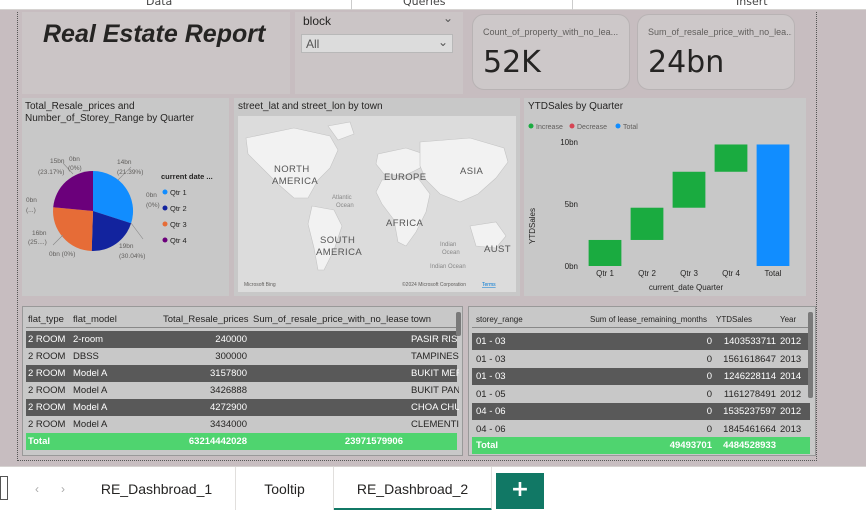 The width and height of the screenshot is (866, 510). What do you see at coordinates (159, 4) in the screenshot?
I see `ribbon-tab-data: Data` at bounding box center [159, 4].